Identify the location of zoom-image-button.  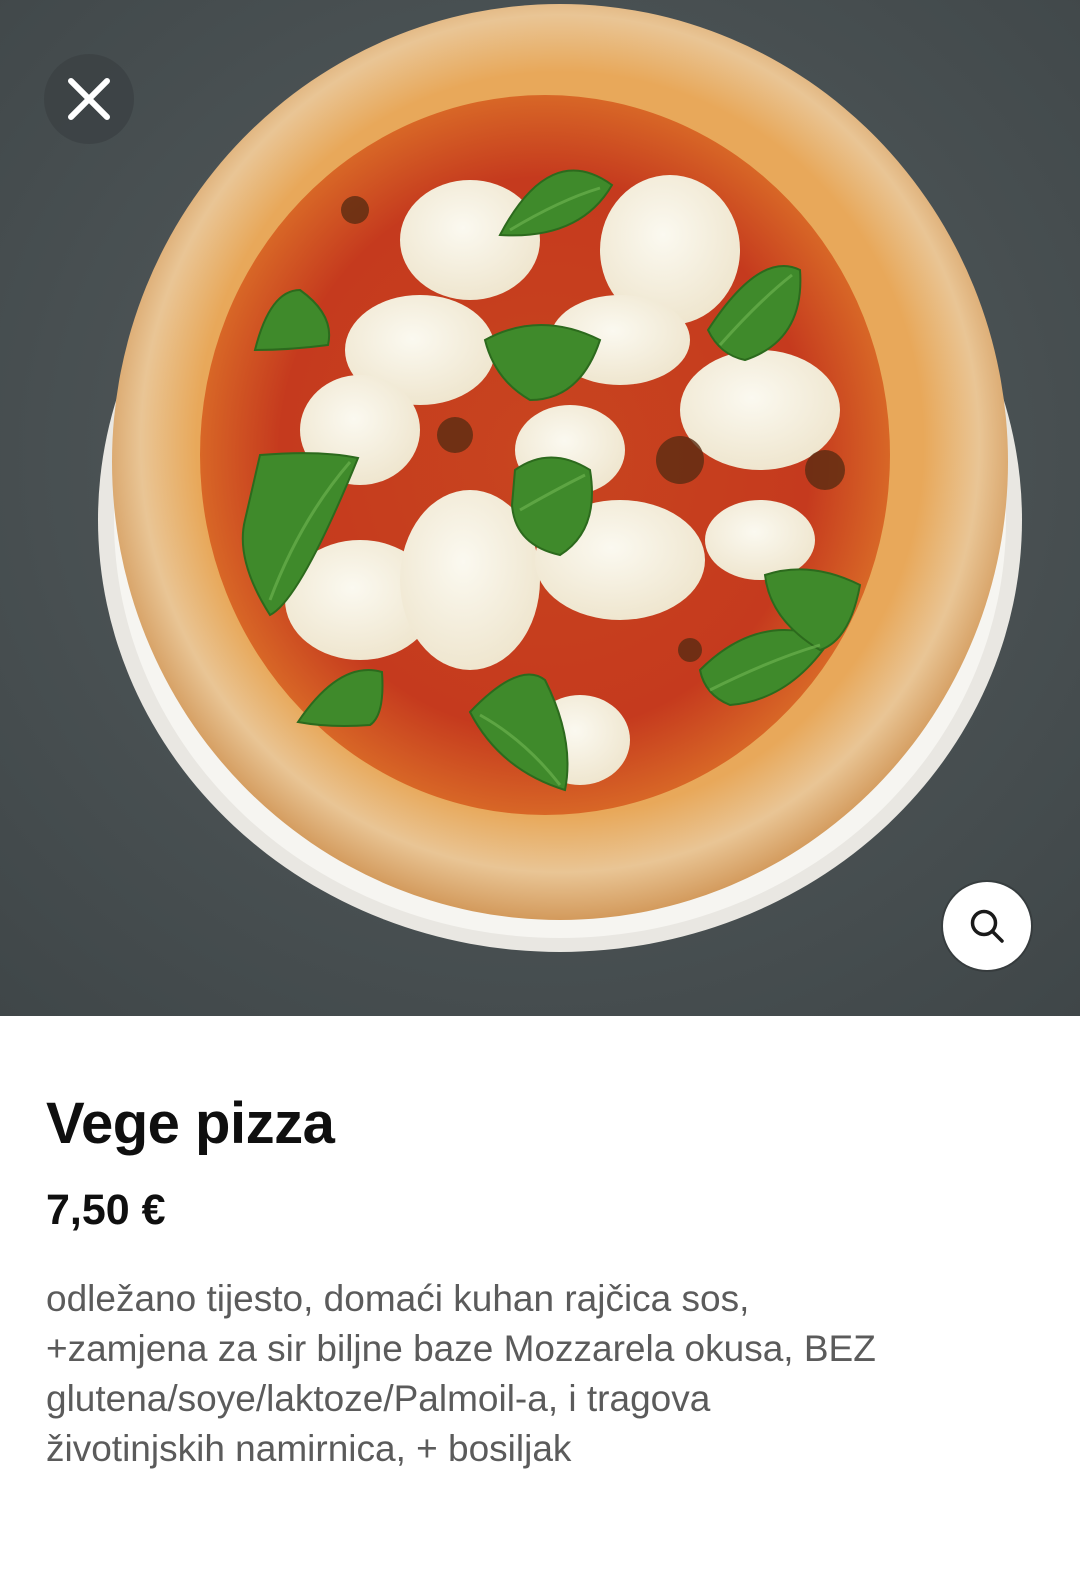
(987, 926).